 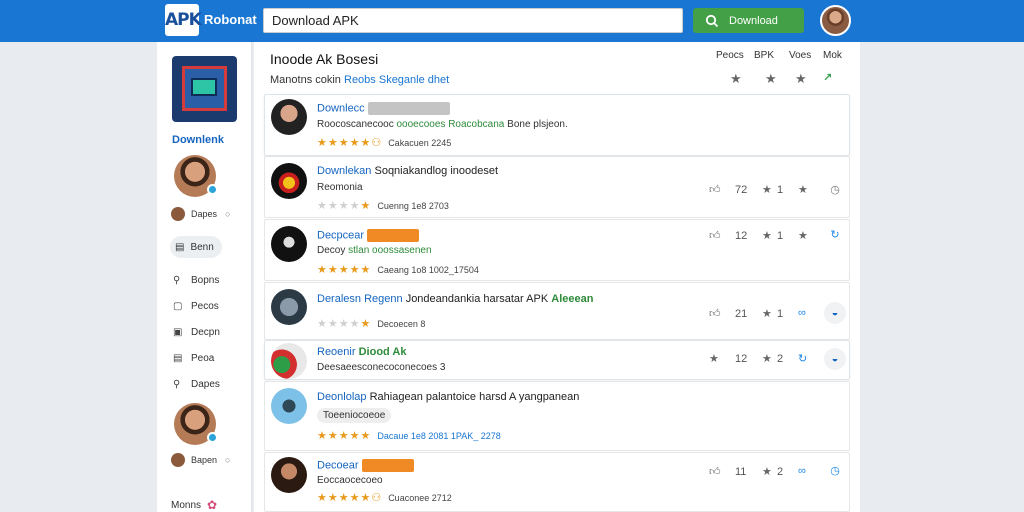 I want to click on sidebar-item-label: Bopns, so click(x=205, y=280).